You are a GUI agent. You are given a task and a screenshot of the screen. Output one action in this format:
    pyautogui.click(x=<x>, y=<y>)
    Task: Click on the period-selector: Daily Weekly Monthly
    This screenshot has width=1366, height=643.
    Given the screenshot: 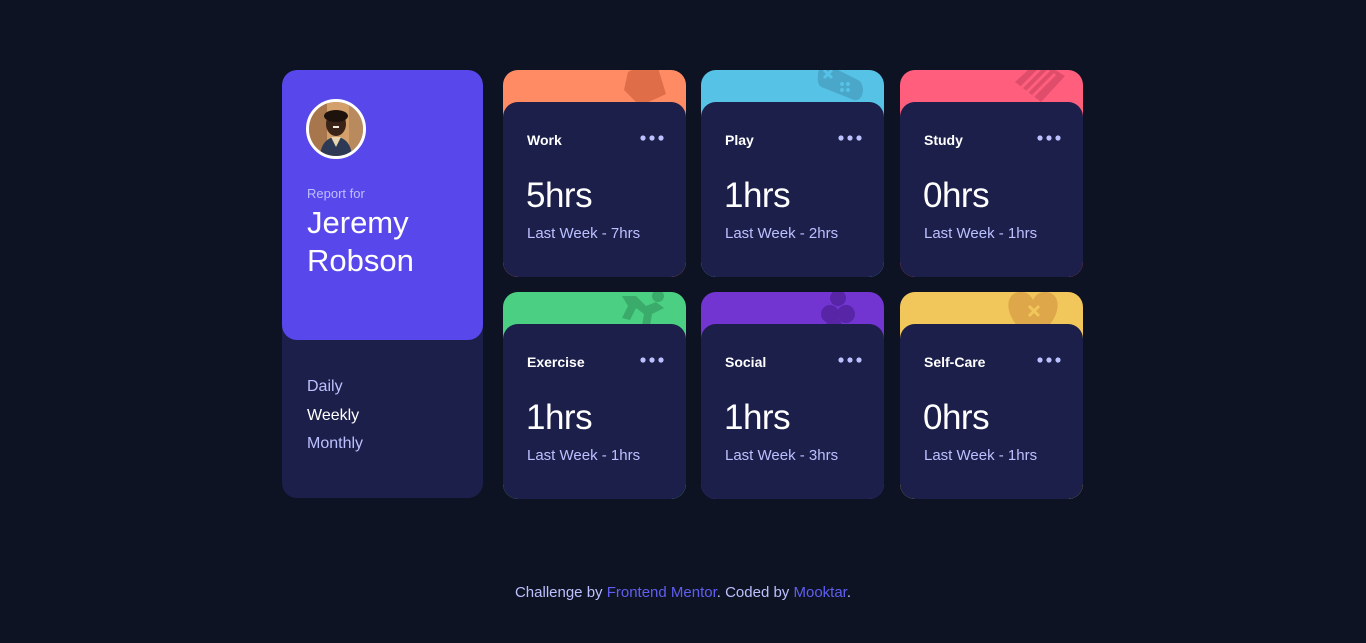 What is the action you would take?
    pyautogui.click(x=335, y=416)
    